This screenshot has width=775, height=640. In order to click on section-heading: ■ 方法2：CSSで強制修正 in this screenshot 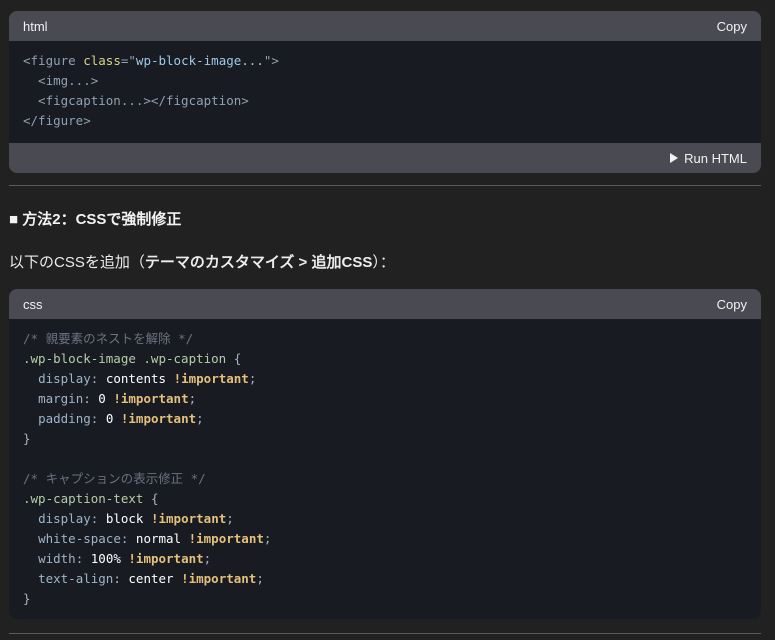, I will do `click(95, 218)`.